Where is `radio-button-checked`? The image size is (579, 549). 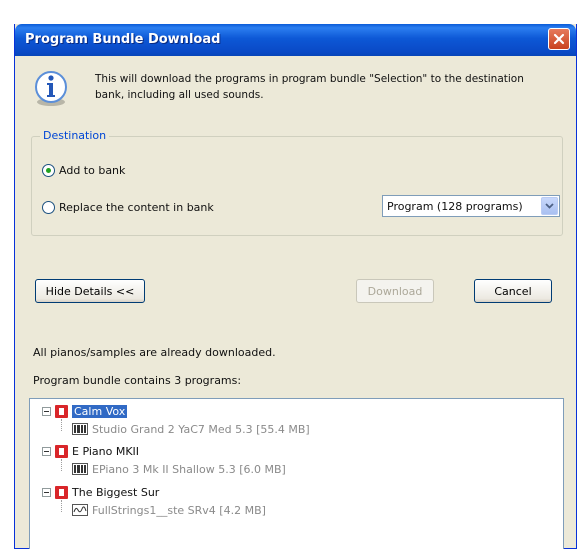 radio-button-checked is located at coordinates (48, 170).